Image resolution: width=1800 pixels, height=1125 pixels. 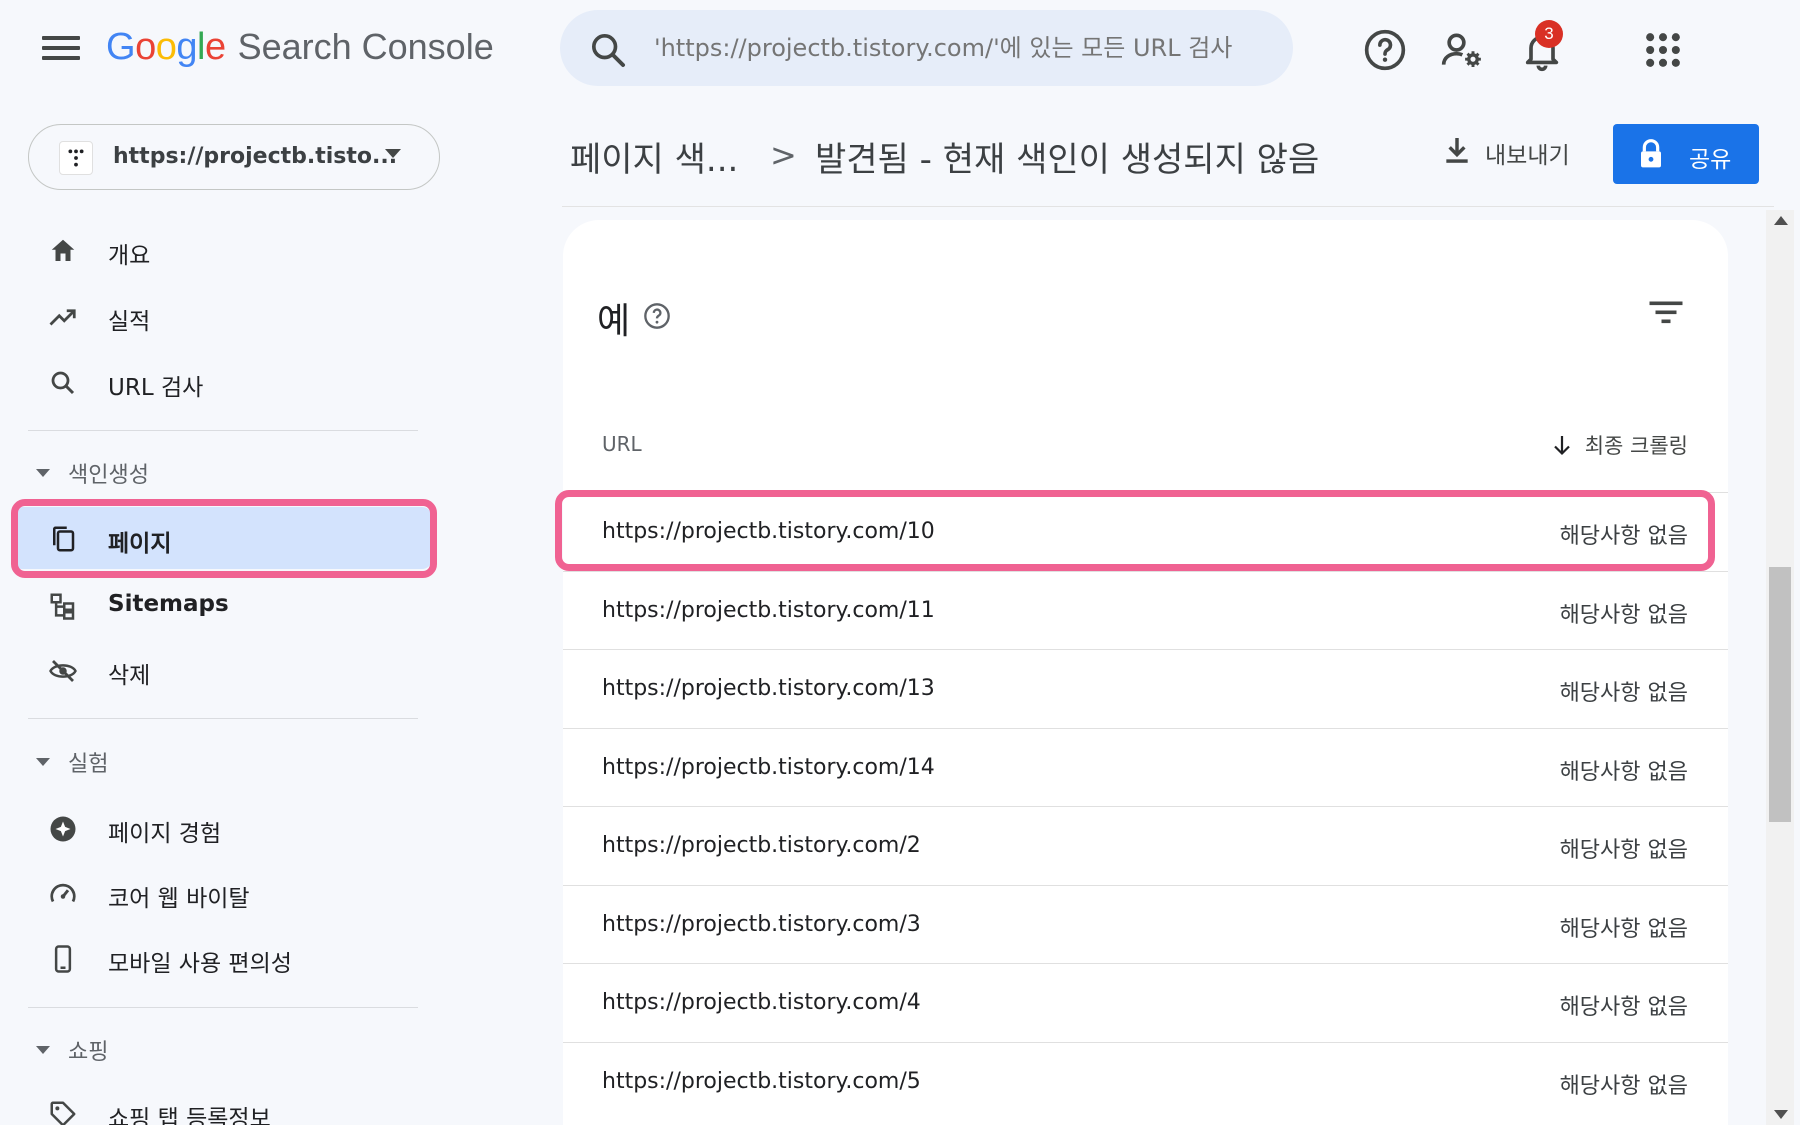 What do you see at coordinates (1686, 154) in the screenshot?
I see `share-button: 공유` at bounding box center [1686, 154].